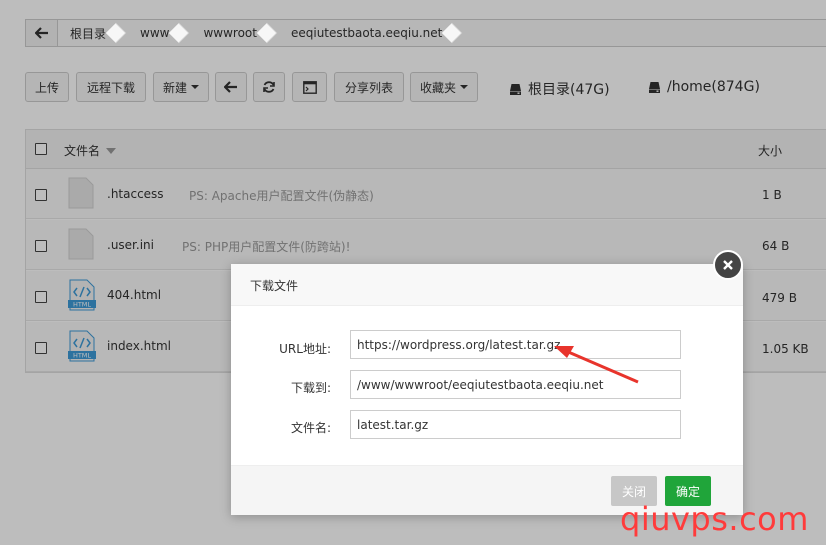  Describe the element at coordinates (515, 424) in the screenshot. I see `filename-input` at that location.